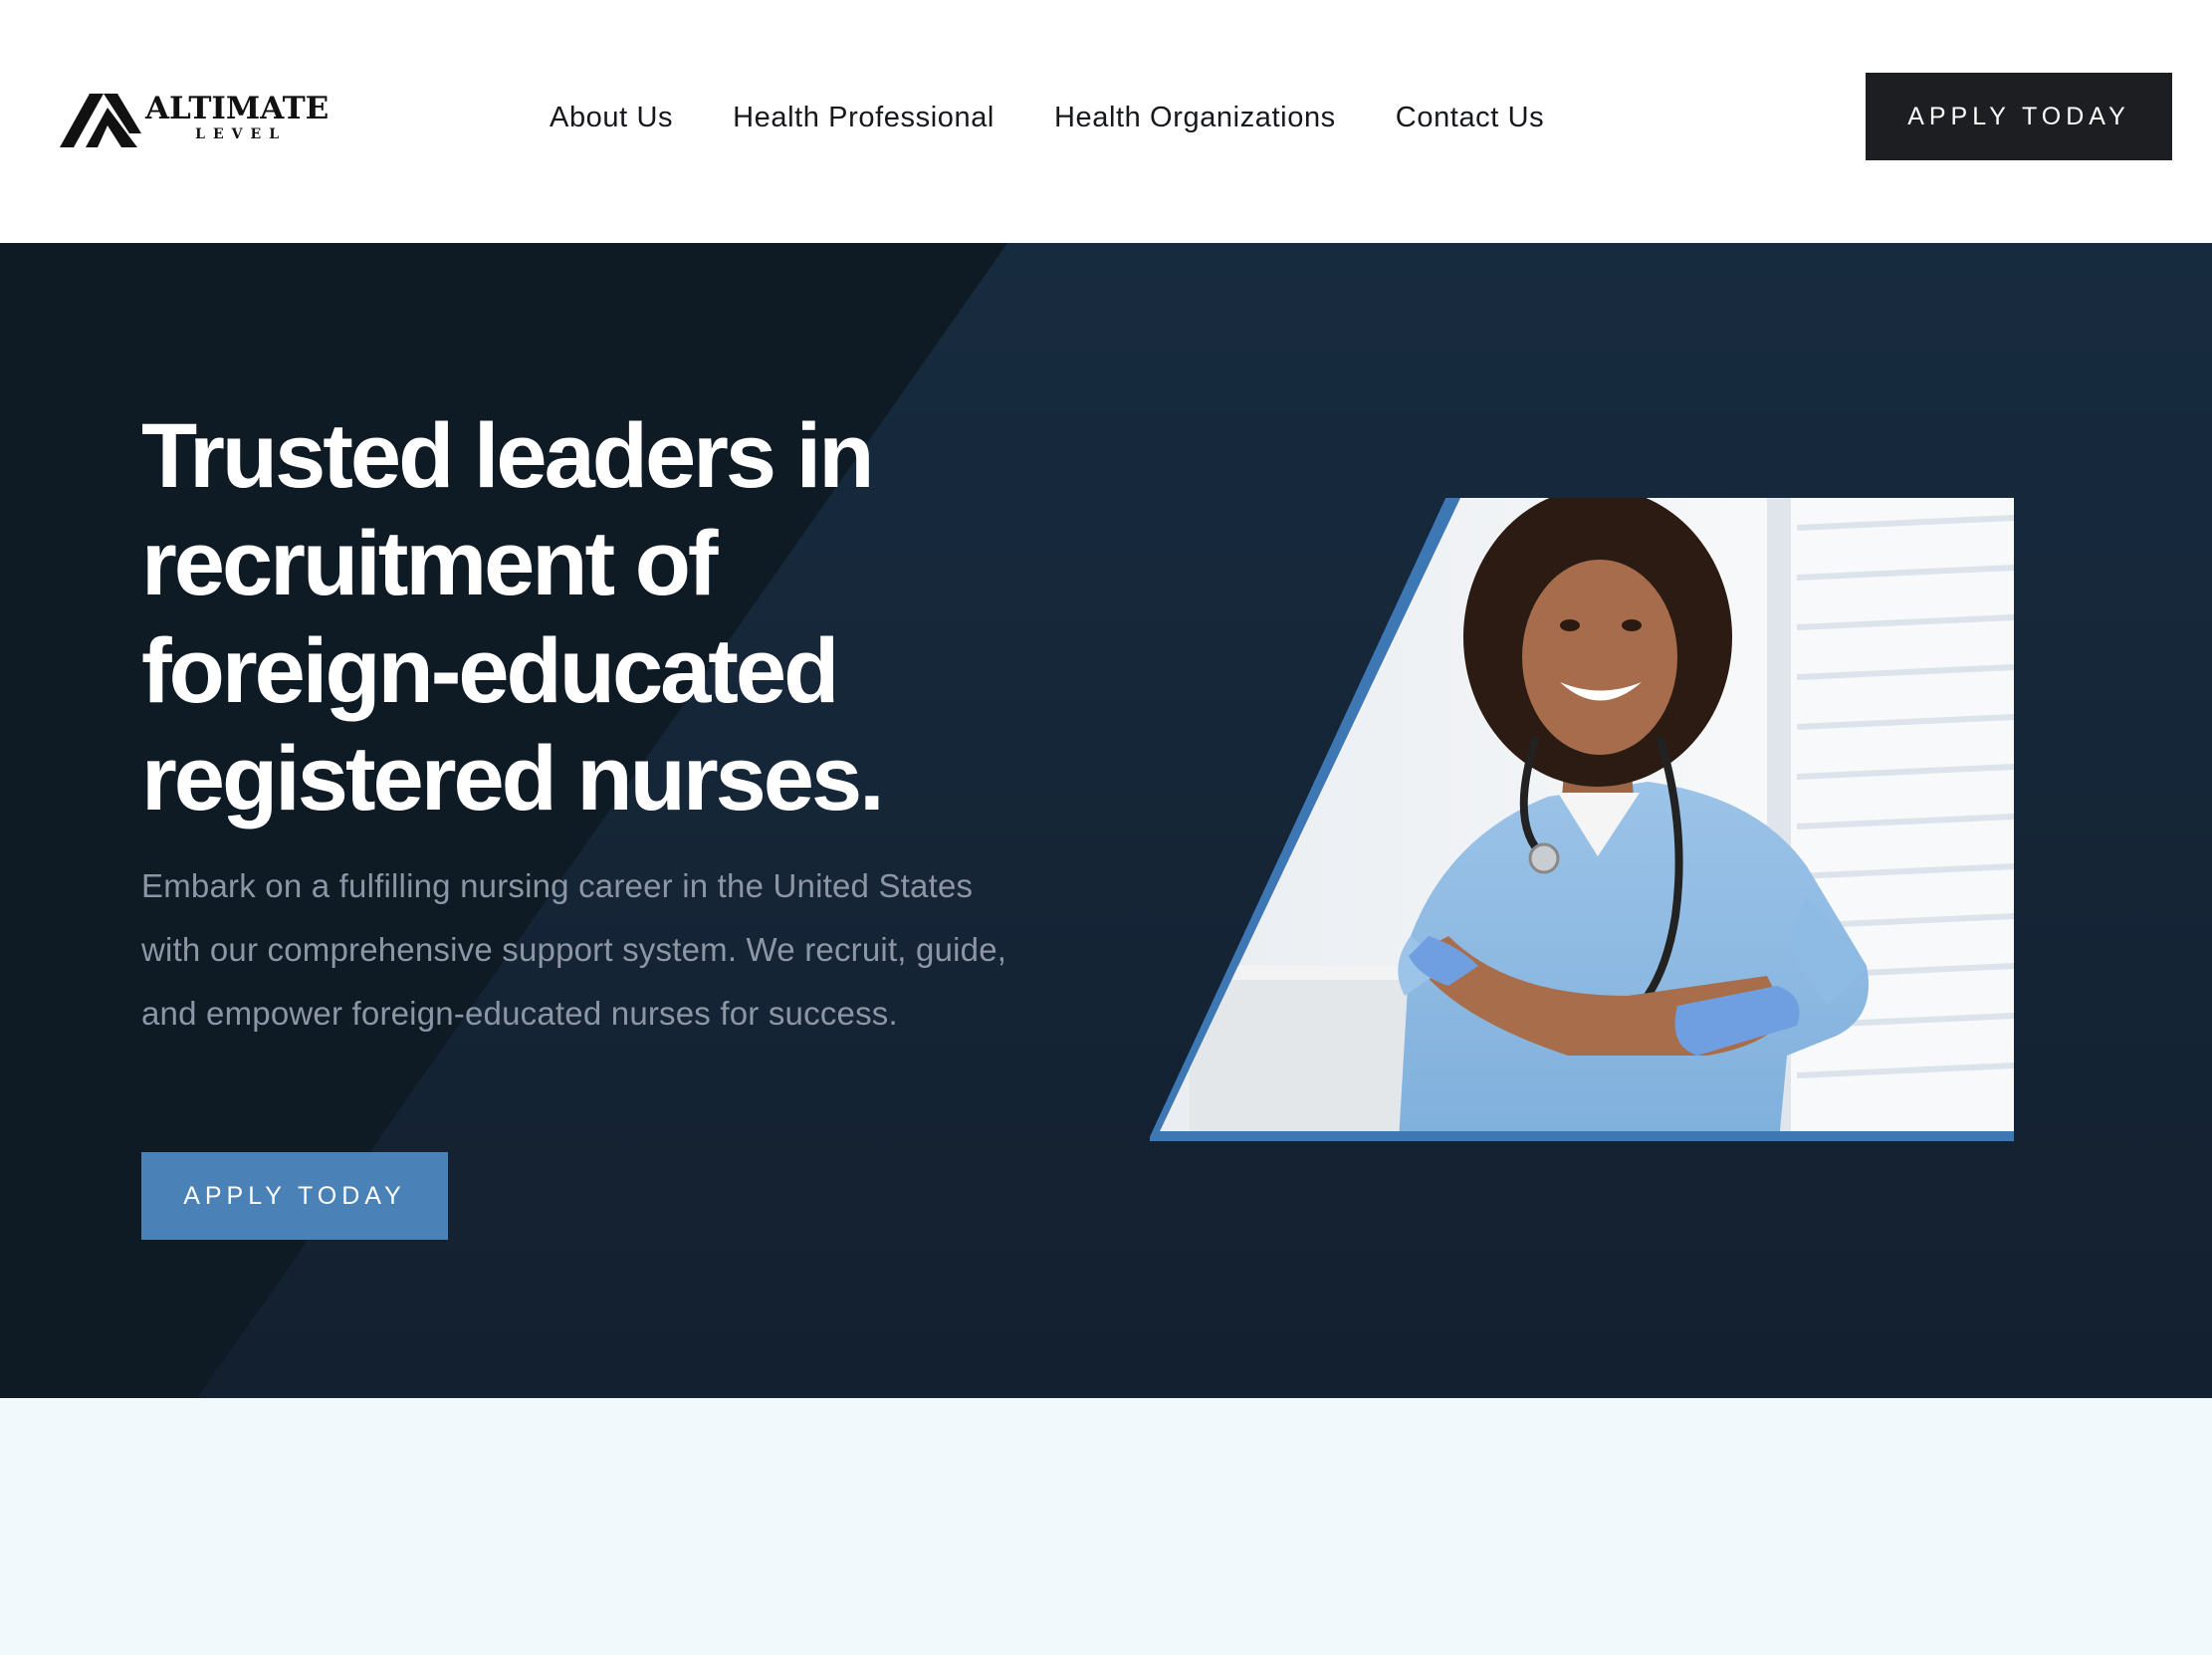 The height and width of the screenshot is (1655, 2212). Describe the element at coordinates (1195, 118) in the screenshot. I see `nav-health-organizations: Health Organizations` at that location.